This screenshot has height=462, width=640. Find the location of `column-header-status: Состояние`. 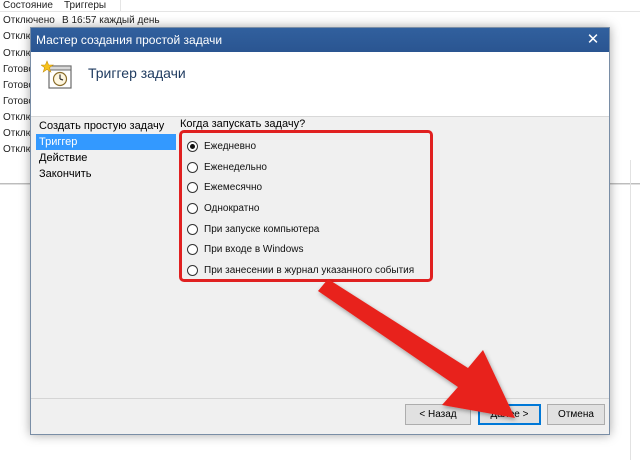

column-header-status: Состояние is located at coordinates (28, 6).